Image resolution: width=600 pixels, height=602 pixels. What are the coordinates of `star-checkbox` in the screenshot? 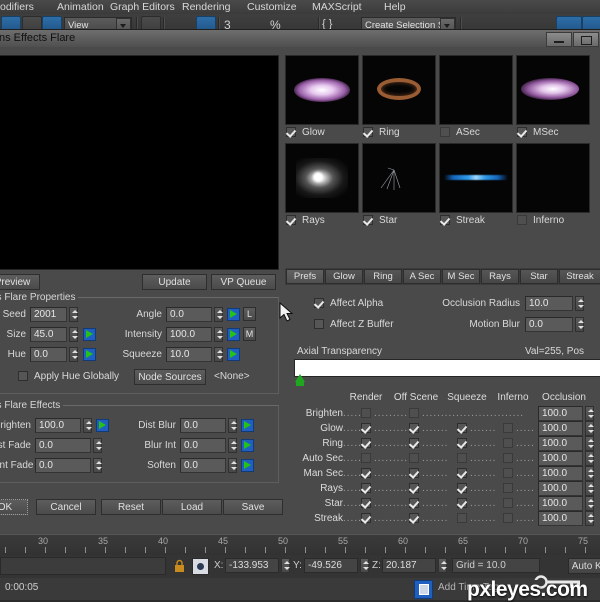 It's located at (368, 220).